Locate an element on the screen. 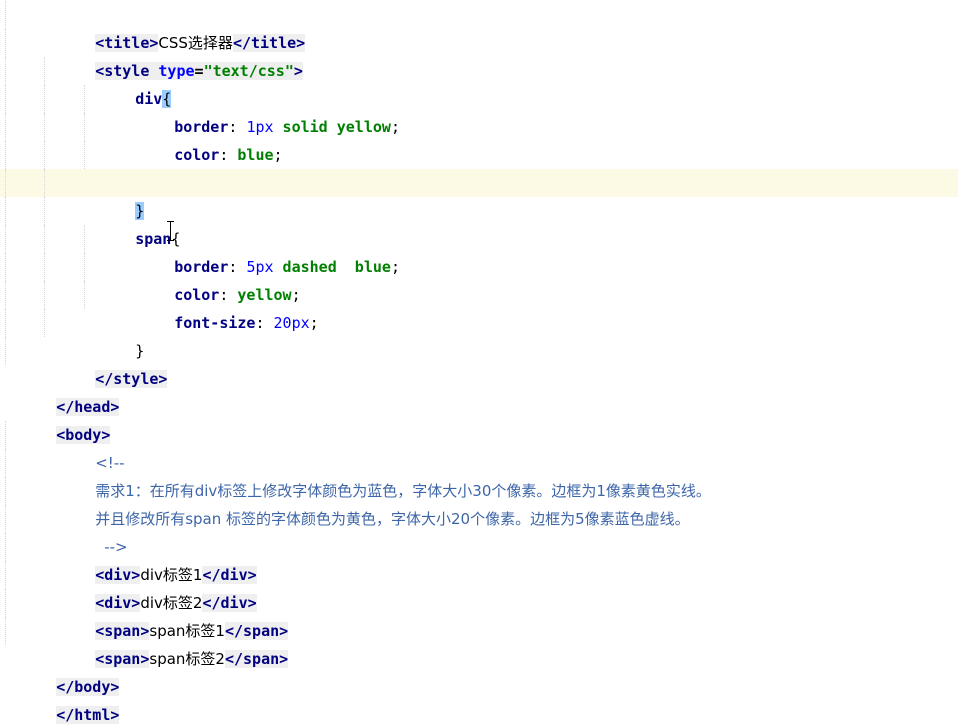  code-line-25: </html> is located at coordinates (479, 698).